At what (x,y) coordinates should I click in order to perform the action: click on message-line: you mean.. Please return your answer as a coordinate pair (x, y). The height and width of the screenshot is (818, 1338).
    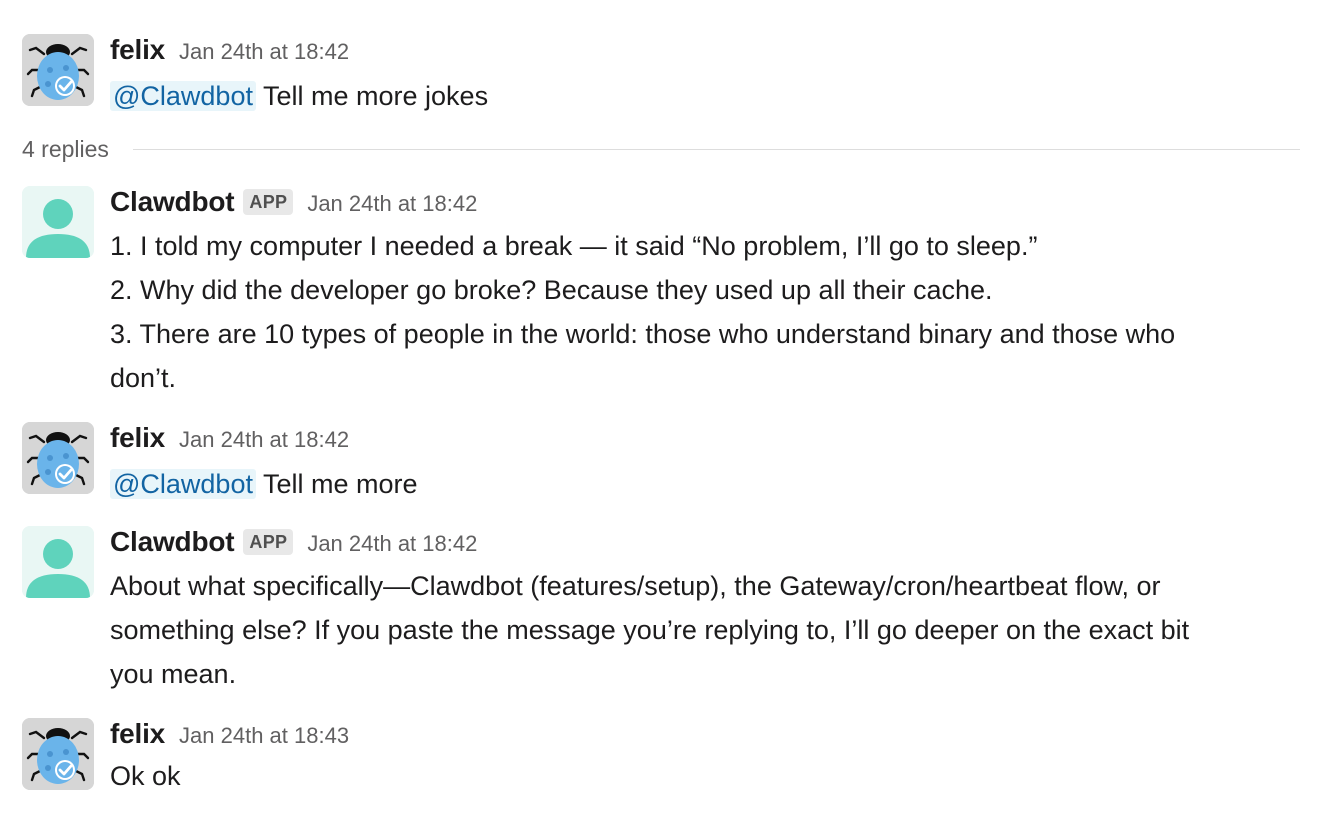
    Looking at the image, I should click on (173, 674).